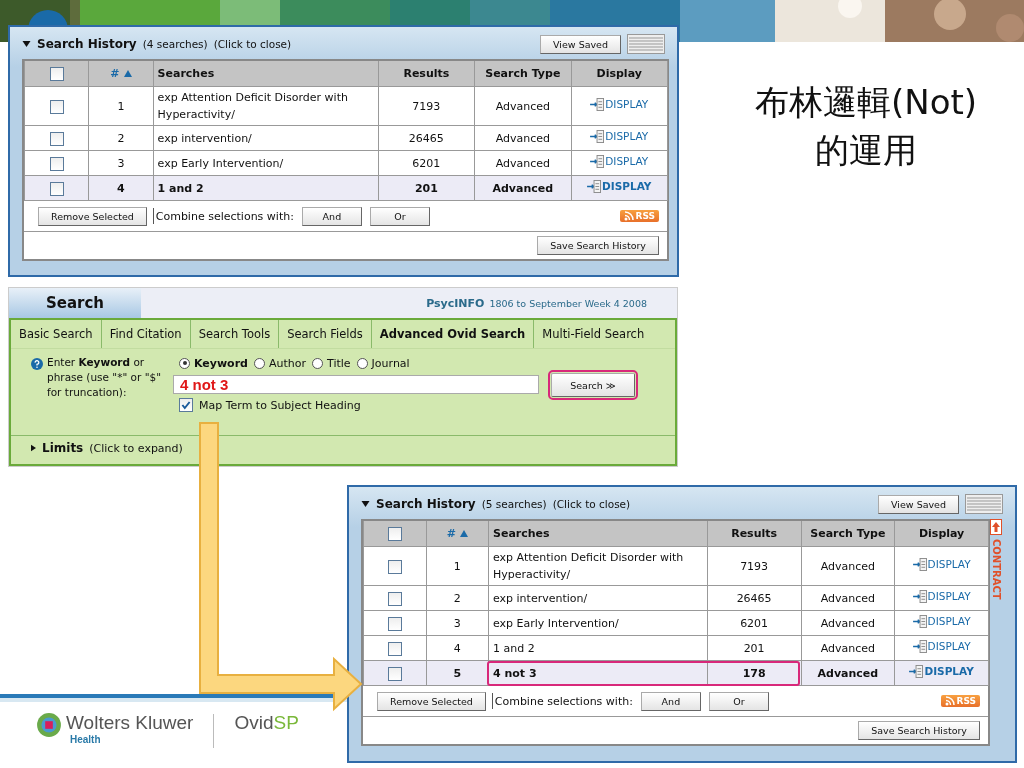 This screenshot has width=1024, height=768. I want to click on help-icon, so click(37, 364).